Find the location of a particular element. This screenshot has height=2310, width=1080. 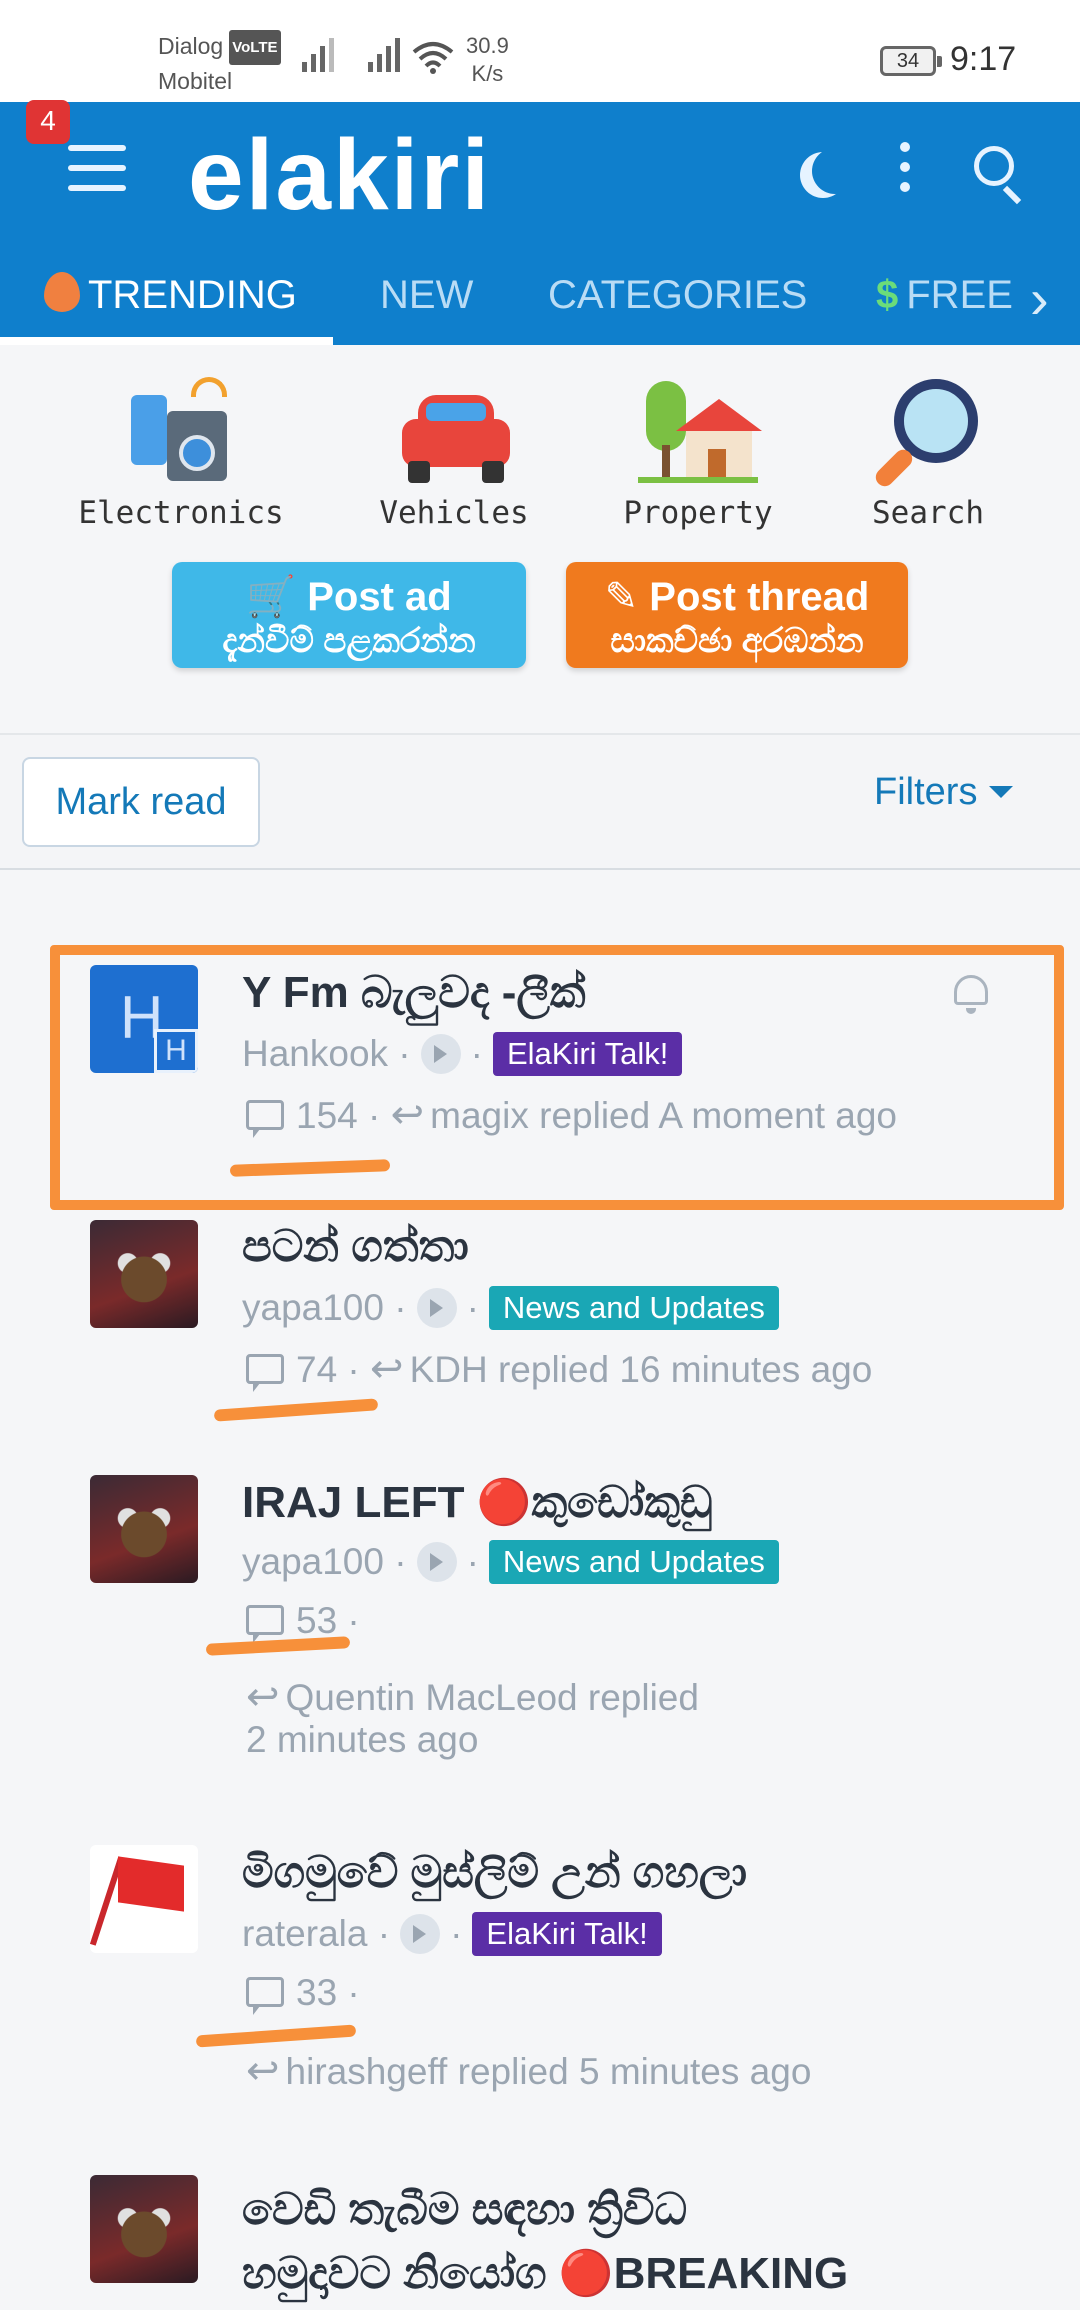

last-reply: hirashgeff replied 5 minutes ago is located at coordinates (548, 2071).